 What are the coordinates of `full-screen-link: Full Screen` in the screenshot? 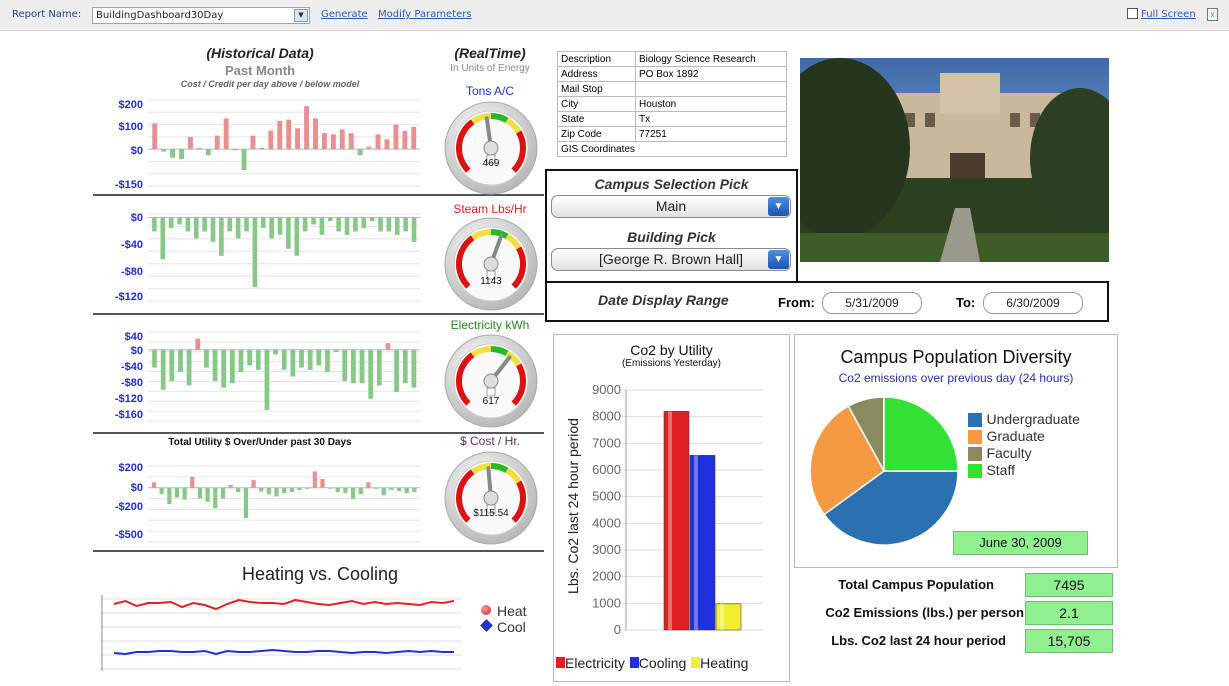 It's located at (1168, 14).